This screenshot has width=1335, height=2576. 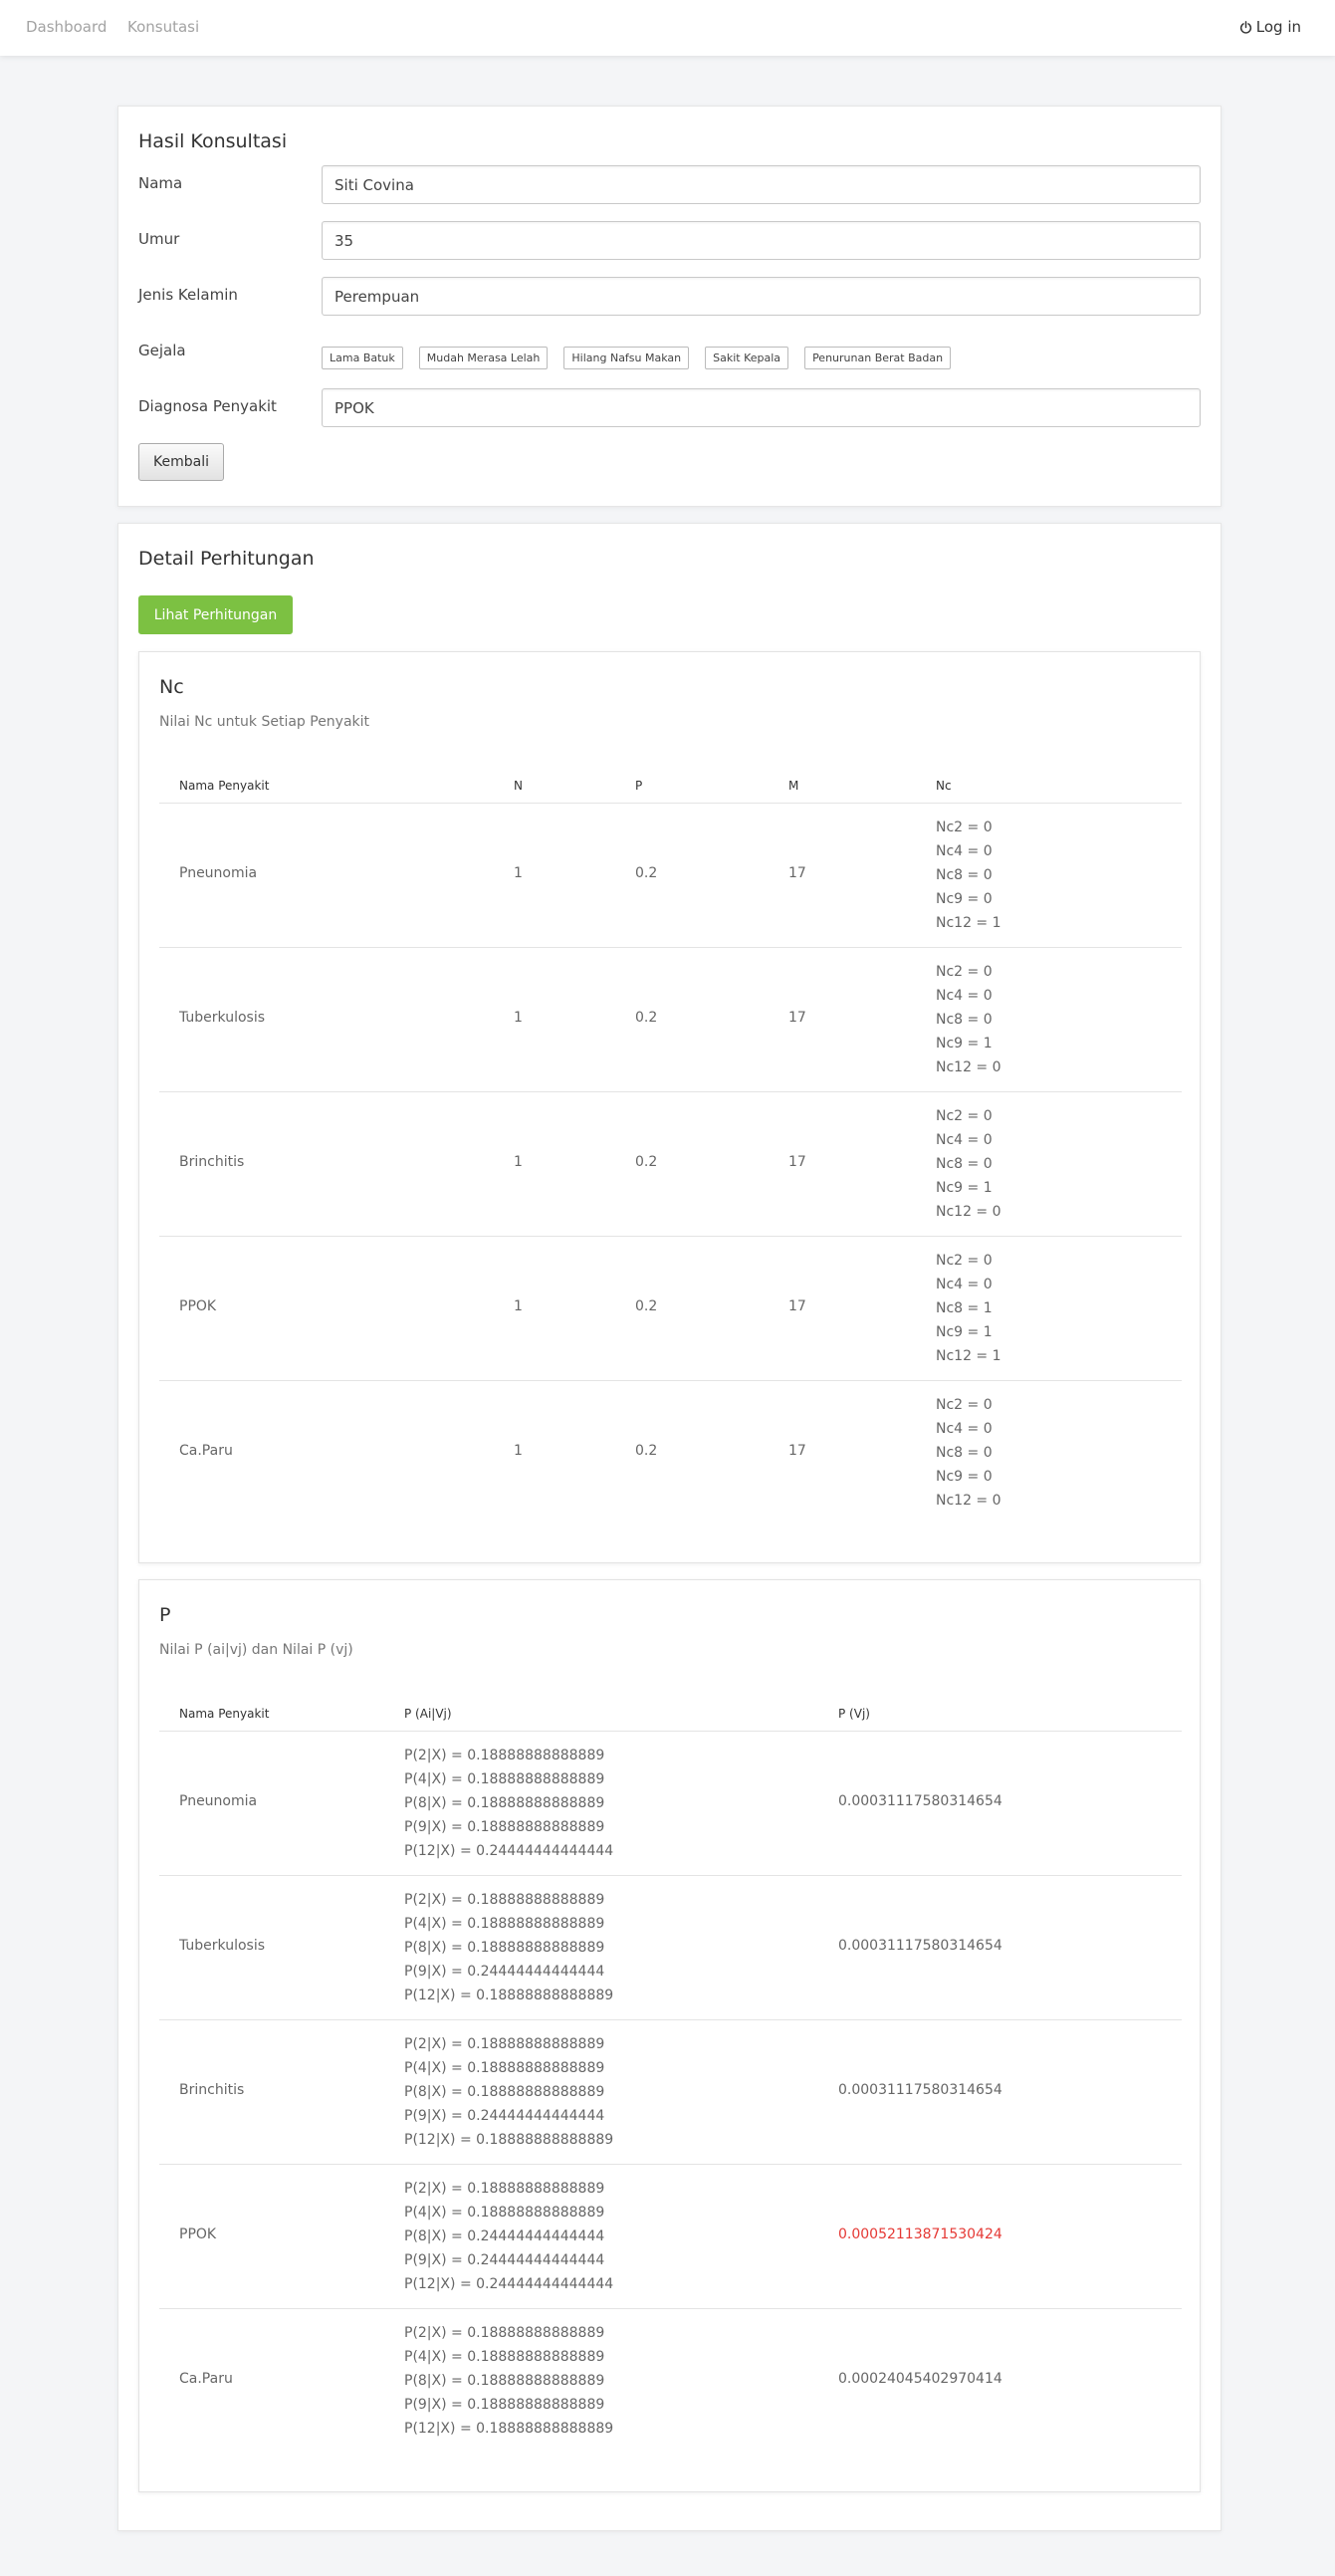 What do you see at coordinates (968, 923) in the screenshot?
I see `nc-value: Nc12 = 1` at bounding box center [968, 923].